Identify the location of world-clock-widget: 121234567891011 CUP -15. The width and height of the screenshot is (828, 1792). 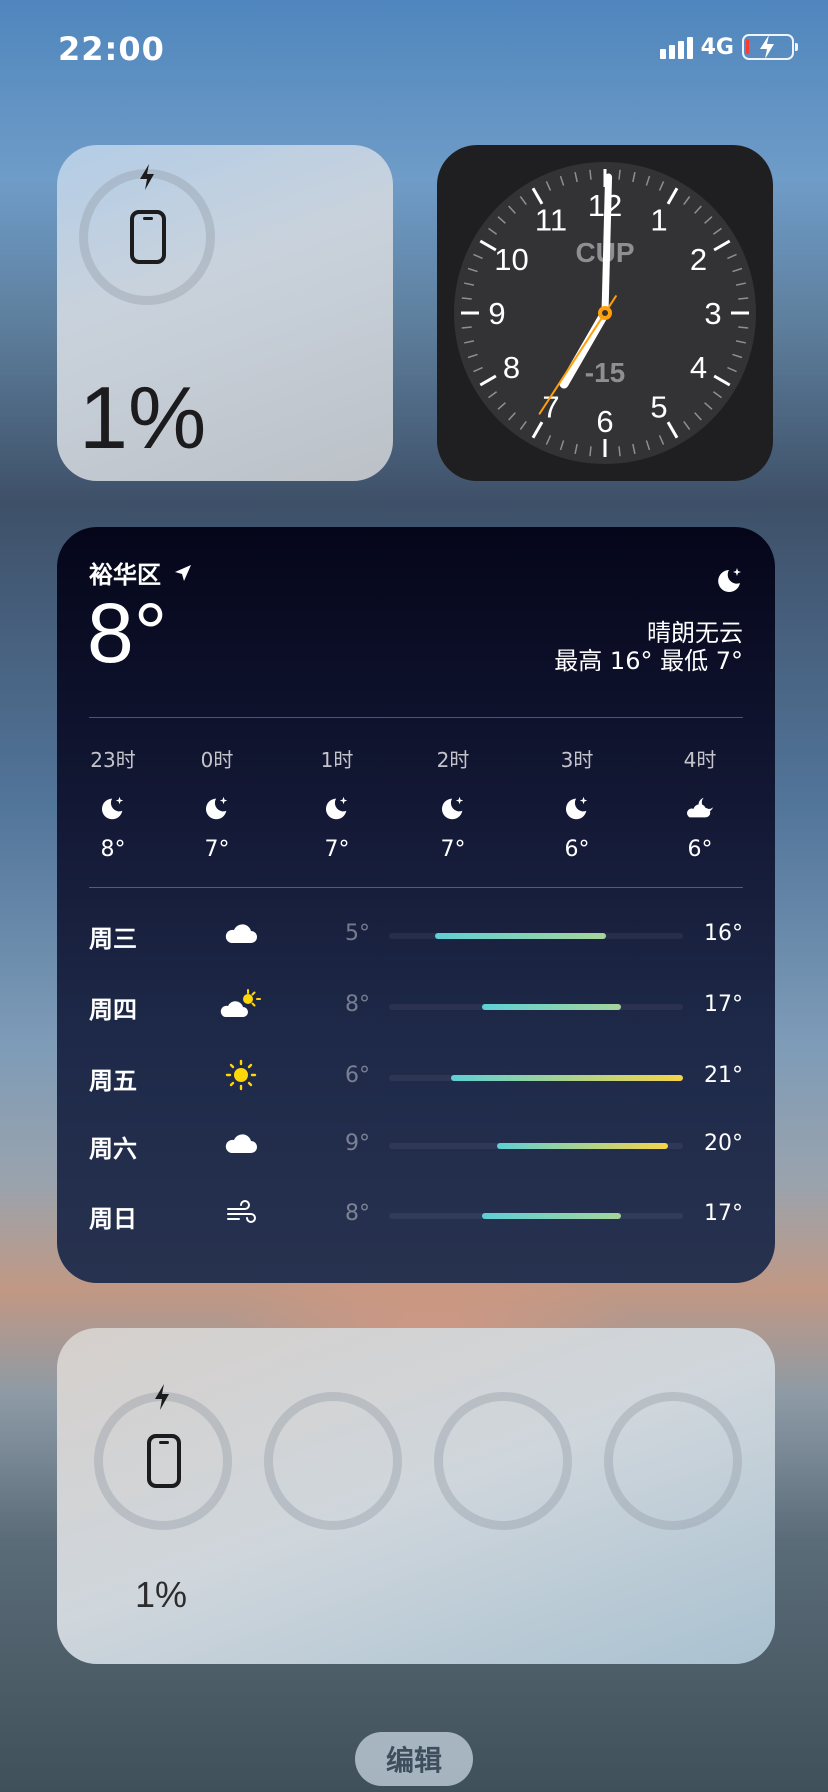
(605, 313).